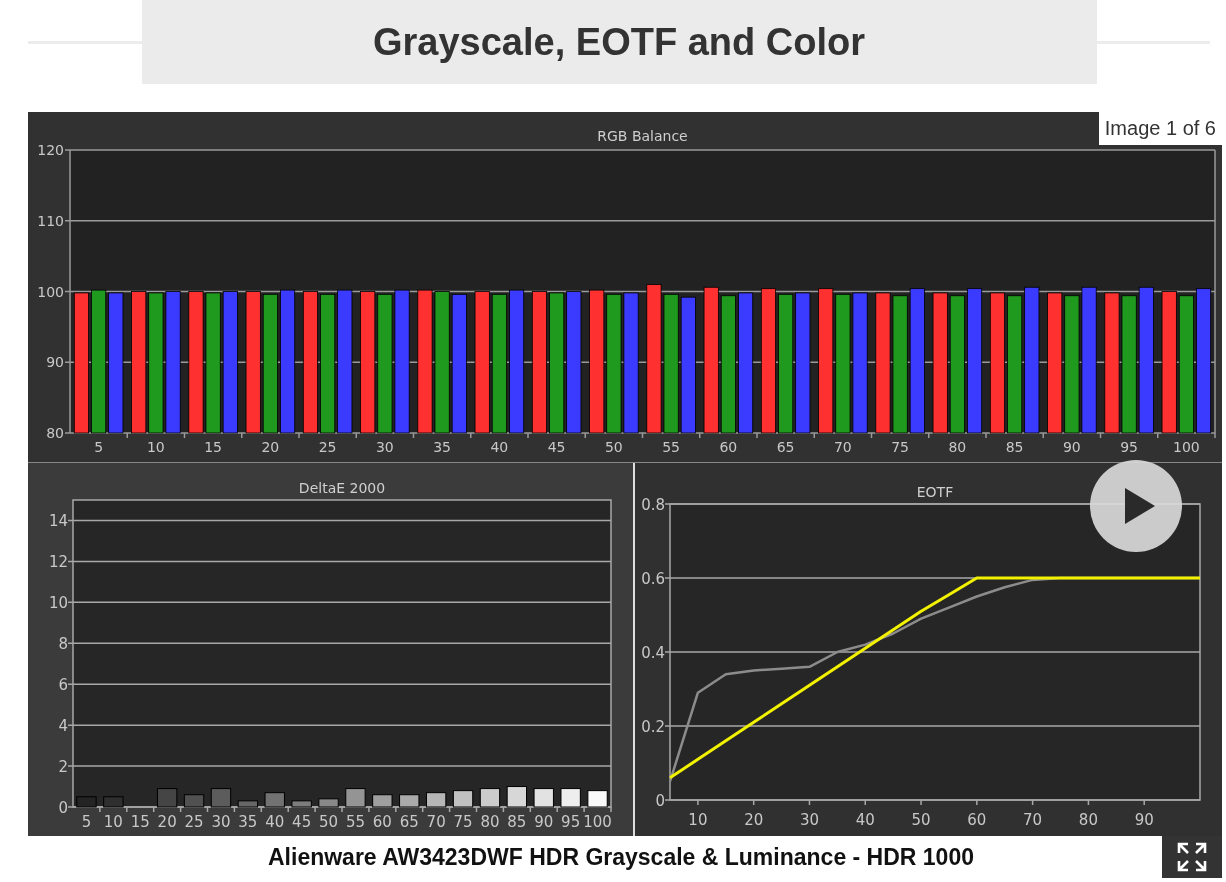 Image resolution: width=1226 pixels, height=882 pixels. What do you see at coordinates (1136, 506) in the screenshot?
I see `play-button` at bounding box center [1136, 506].